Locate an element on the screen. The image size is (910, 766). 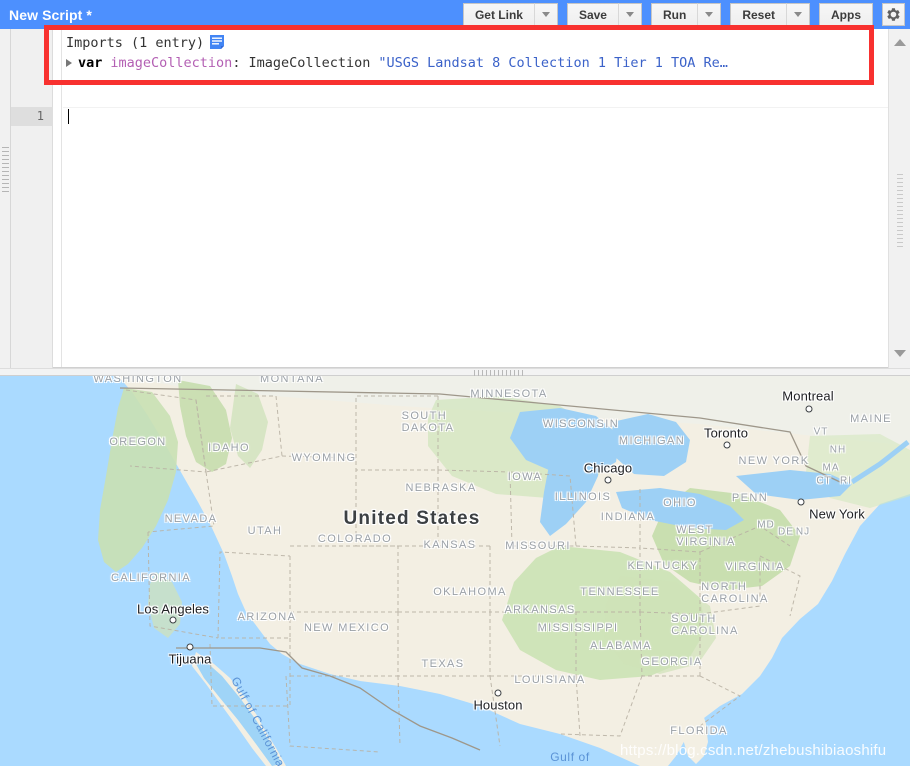
imports-header: Imports (1 entry) is located at coordinates (397, 43).